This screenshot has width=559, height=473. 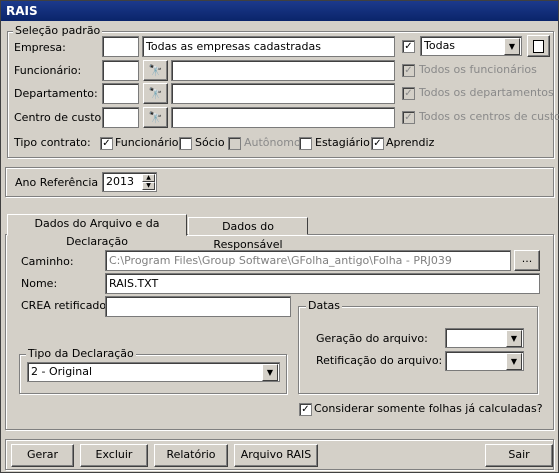 I want to click on datas-legend: Datas, so click(x=324, y=305).